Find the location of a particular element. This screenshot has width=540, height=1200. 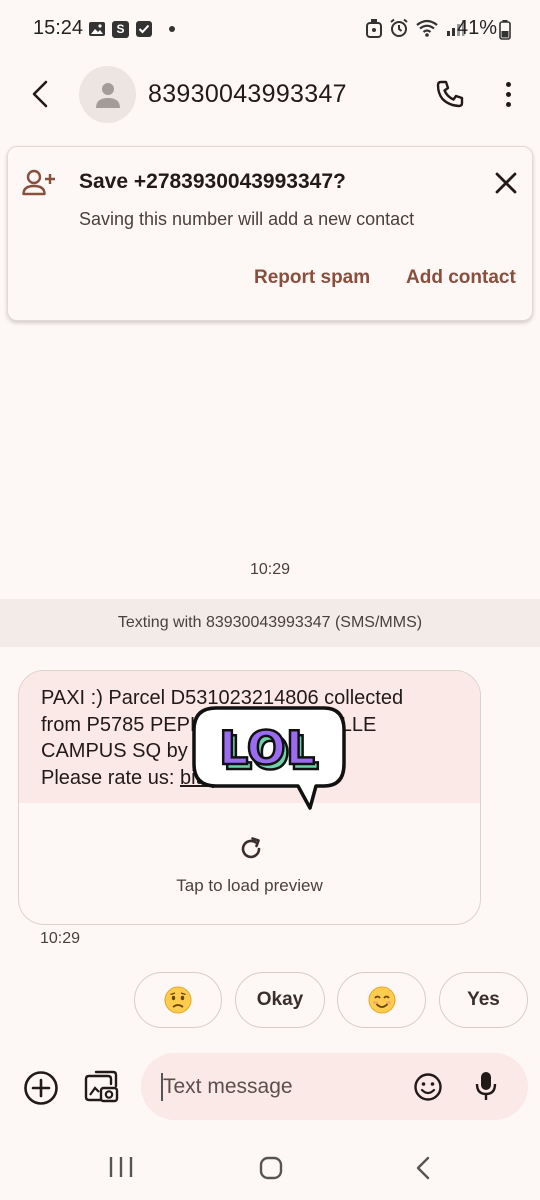

lol-sticker: LOL LOL is located at coordinates (267, 758).